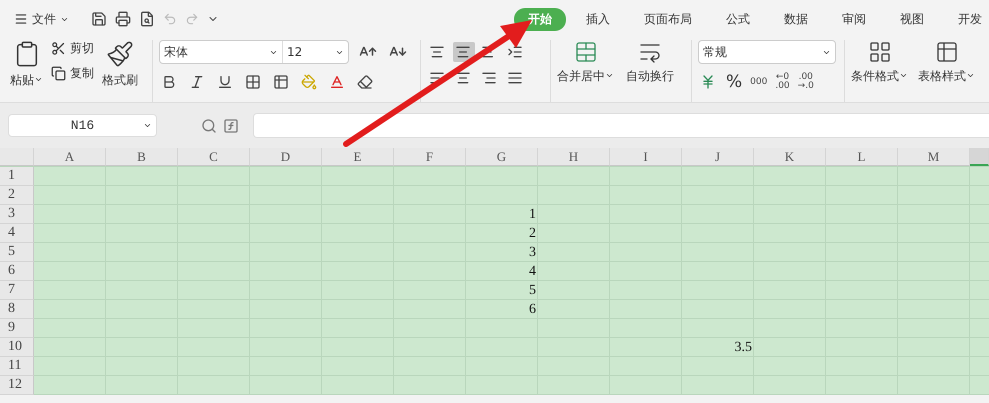 The width and height of the screenshot is (989, 403). Describe the element at coordinates (734, 82) in the screenshot. I see `percent-button: %` at that location.